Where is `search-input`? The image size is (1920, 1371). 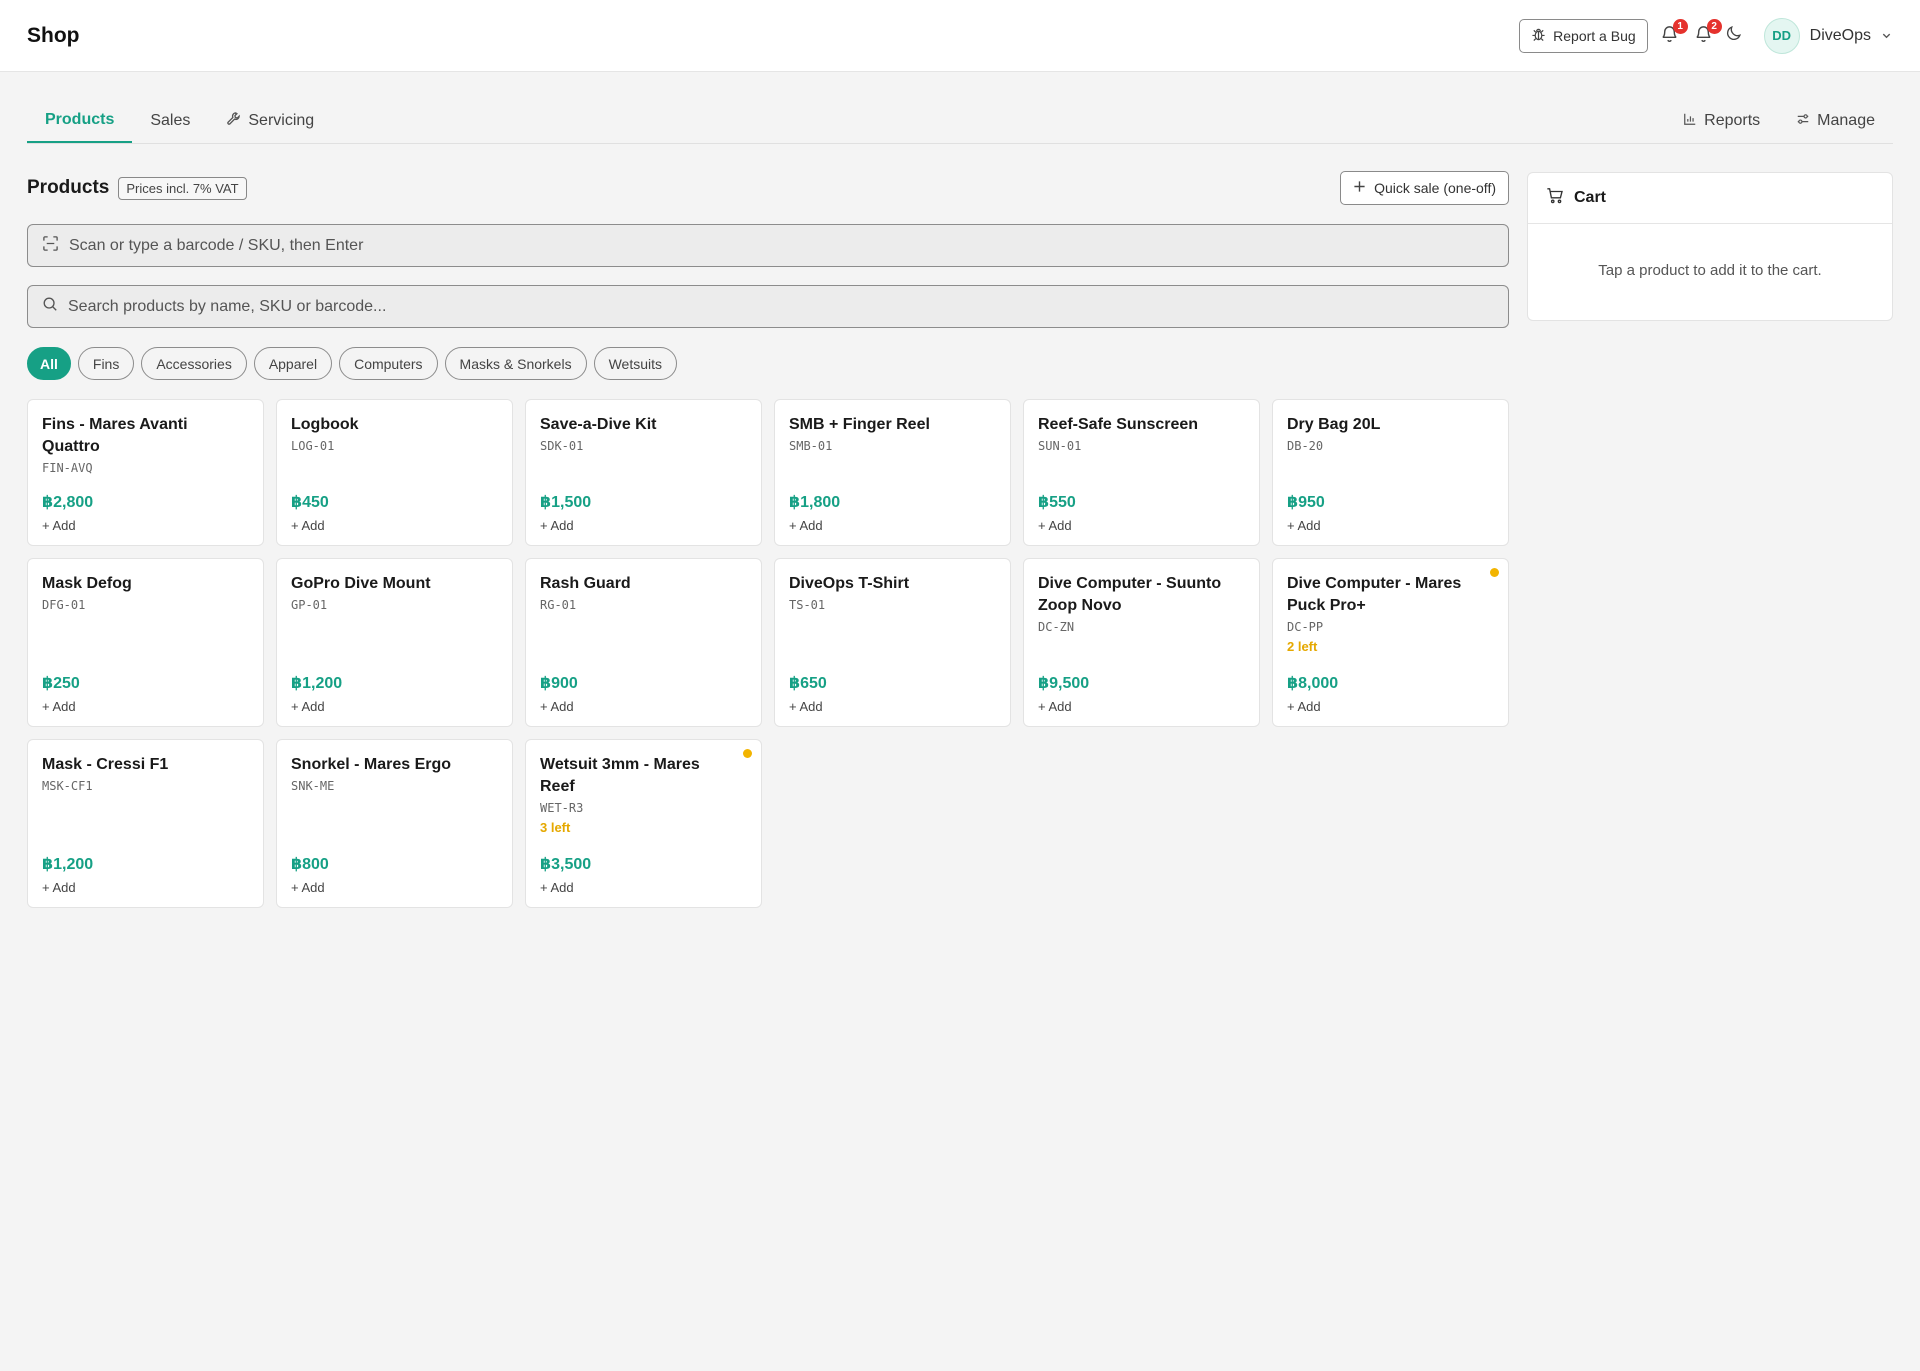 search-input is located at coordinates (788, 306).